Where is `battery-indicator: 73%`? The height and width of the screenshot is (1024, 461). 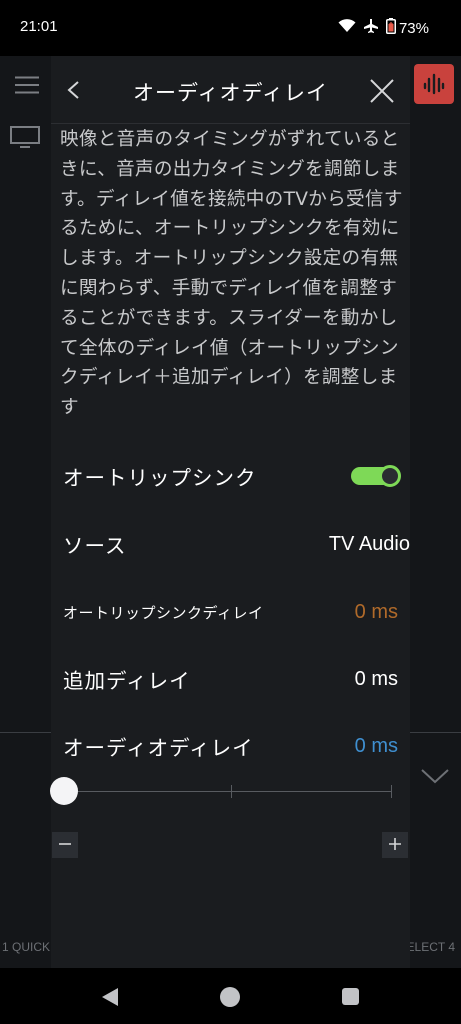 battery-indicator: 73% is located at coordinates (407, 28).